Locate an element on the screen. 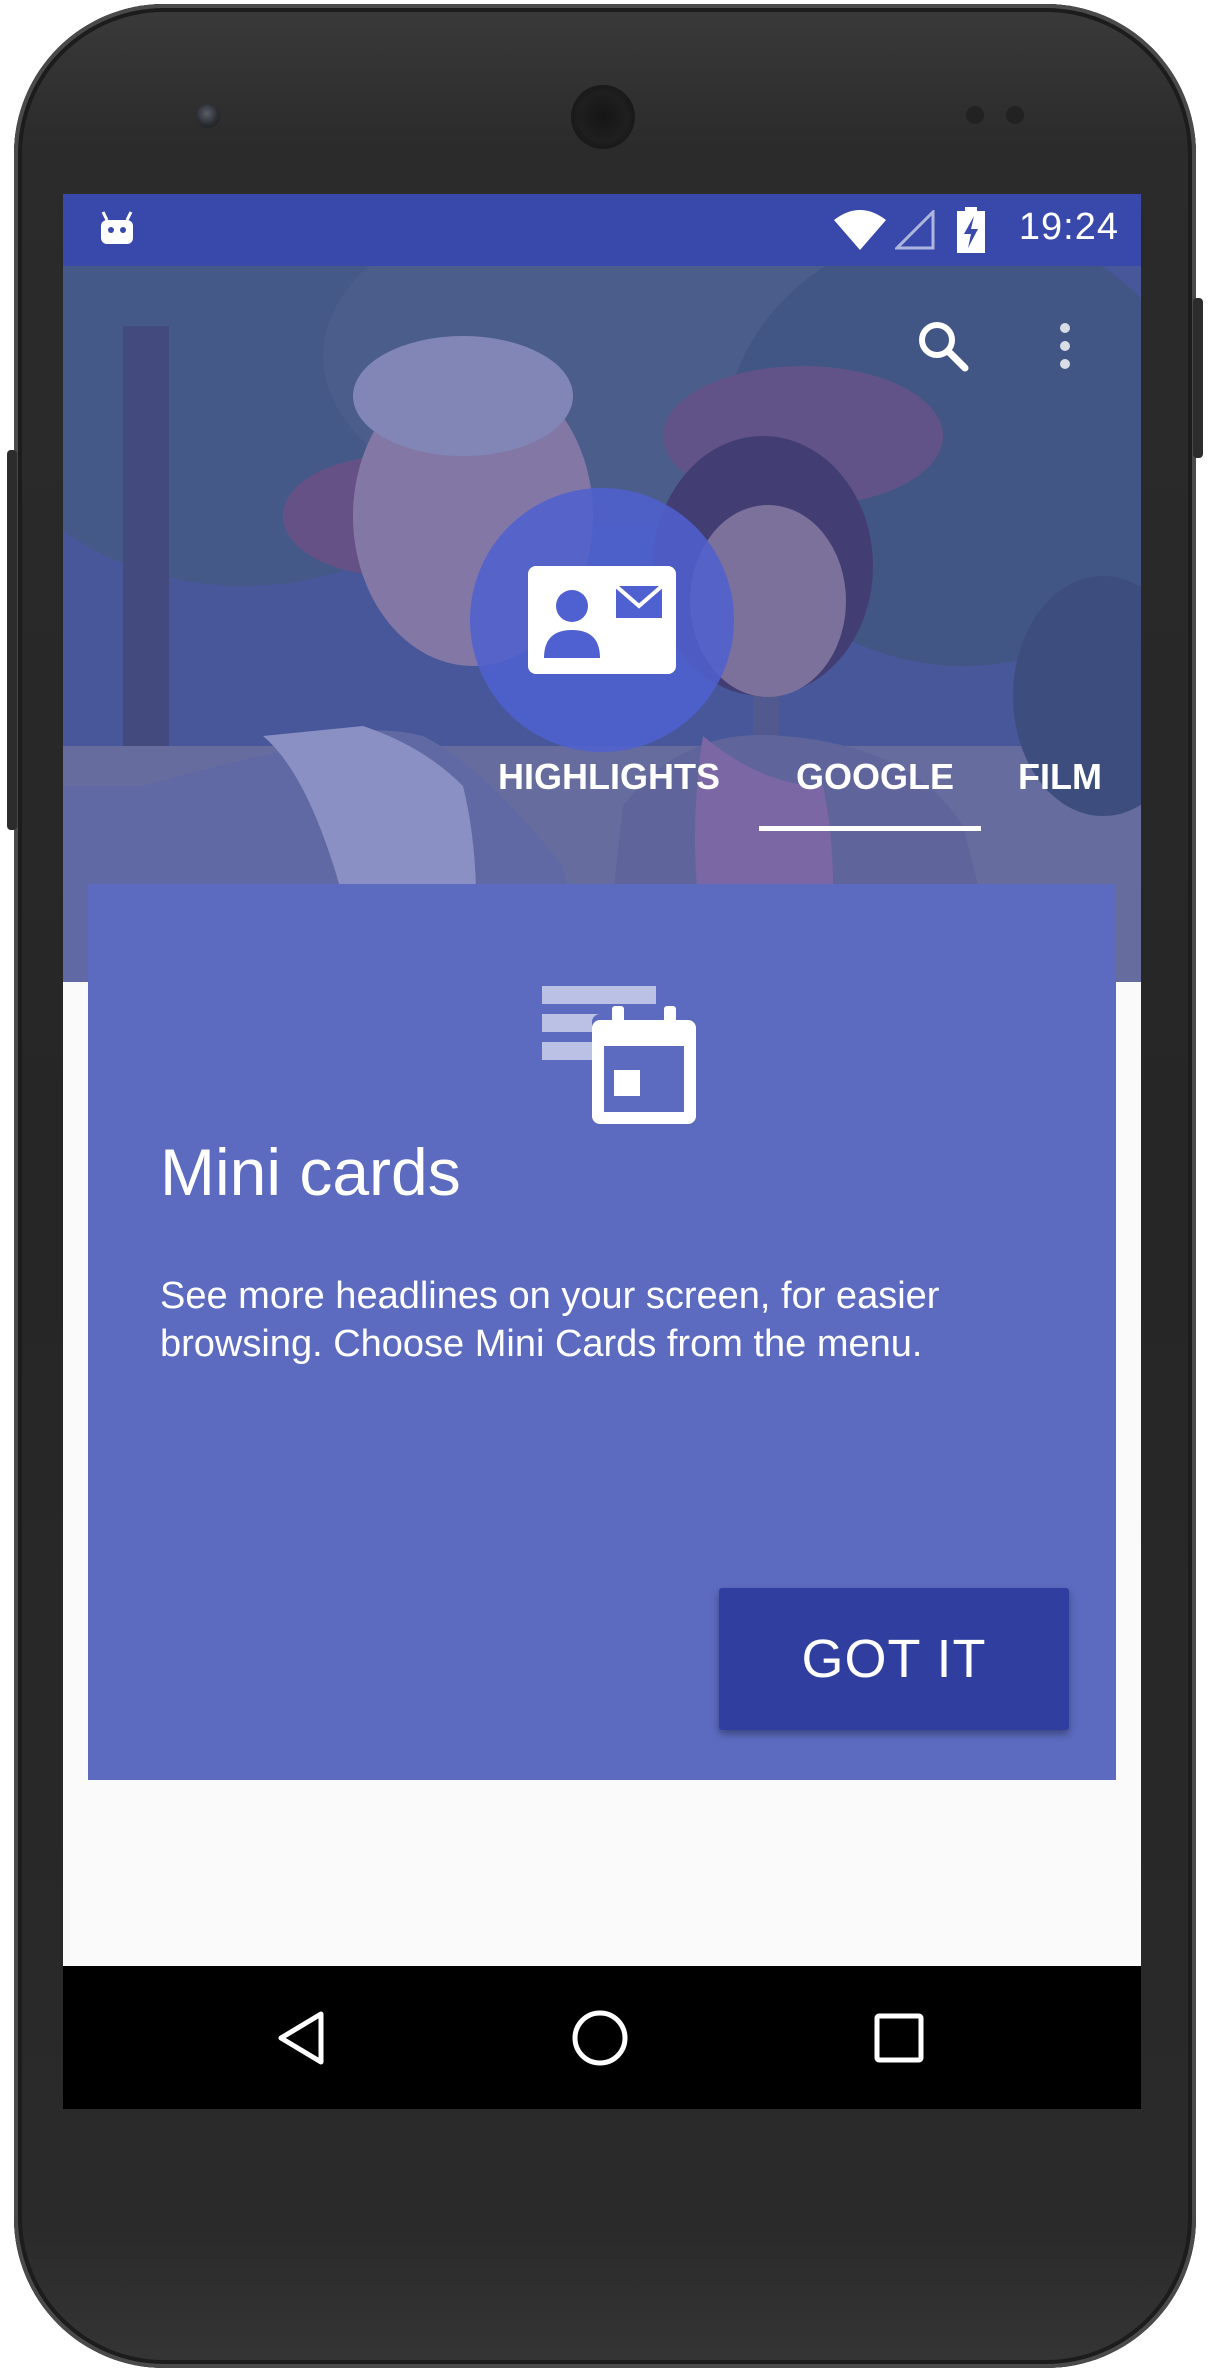  nav-bar is located at coordinates (602, 2037).